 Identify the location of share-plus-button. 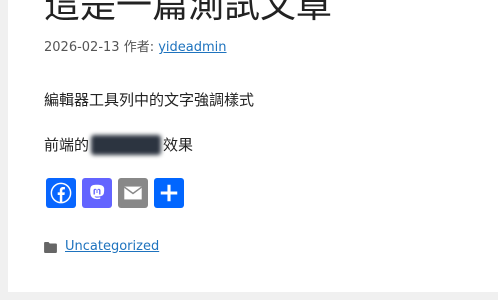
(169, 193).